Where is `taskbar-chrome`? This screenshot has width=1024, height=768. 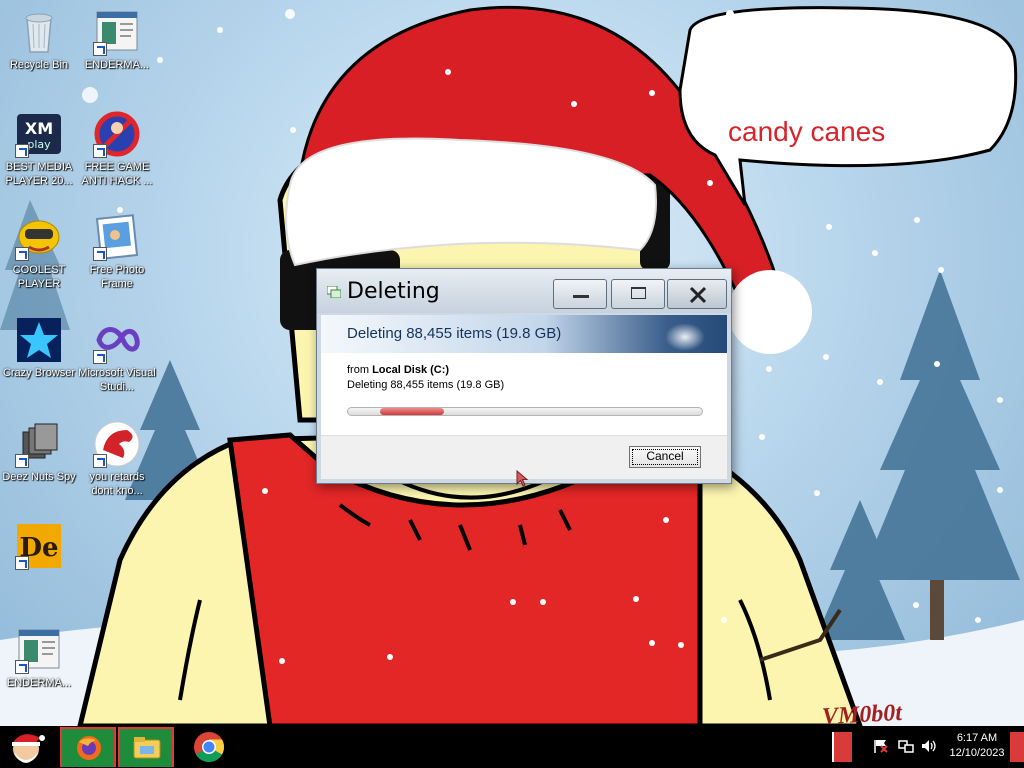 taskbar-chrome is located at coordinates (209, 747).